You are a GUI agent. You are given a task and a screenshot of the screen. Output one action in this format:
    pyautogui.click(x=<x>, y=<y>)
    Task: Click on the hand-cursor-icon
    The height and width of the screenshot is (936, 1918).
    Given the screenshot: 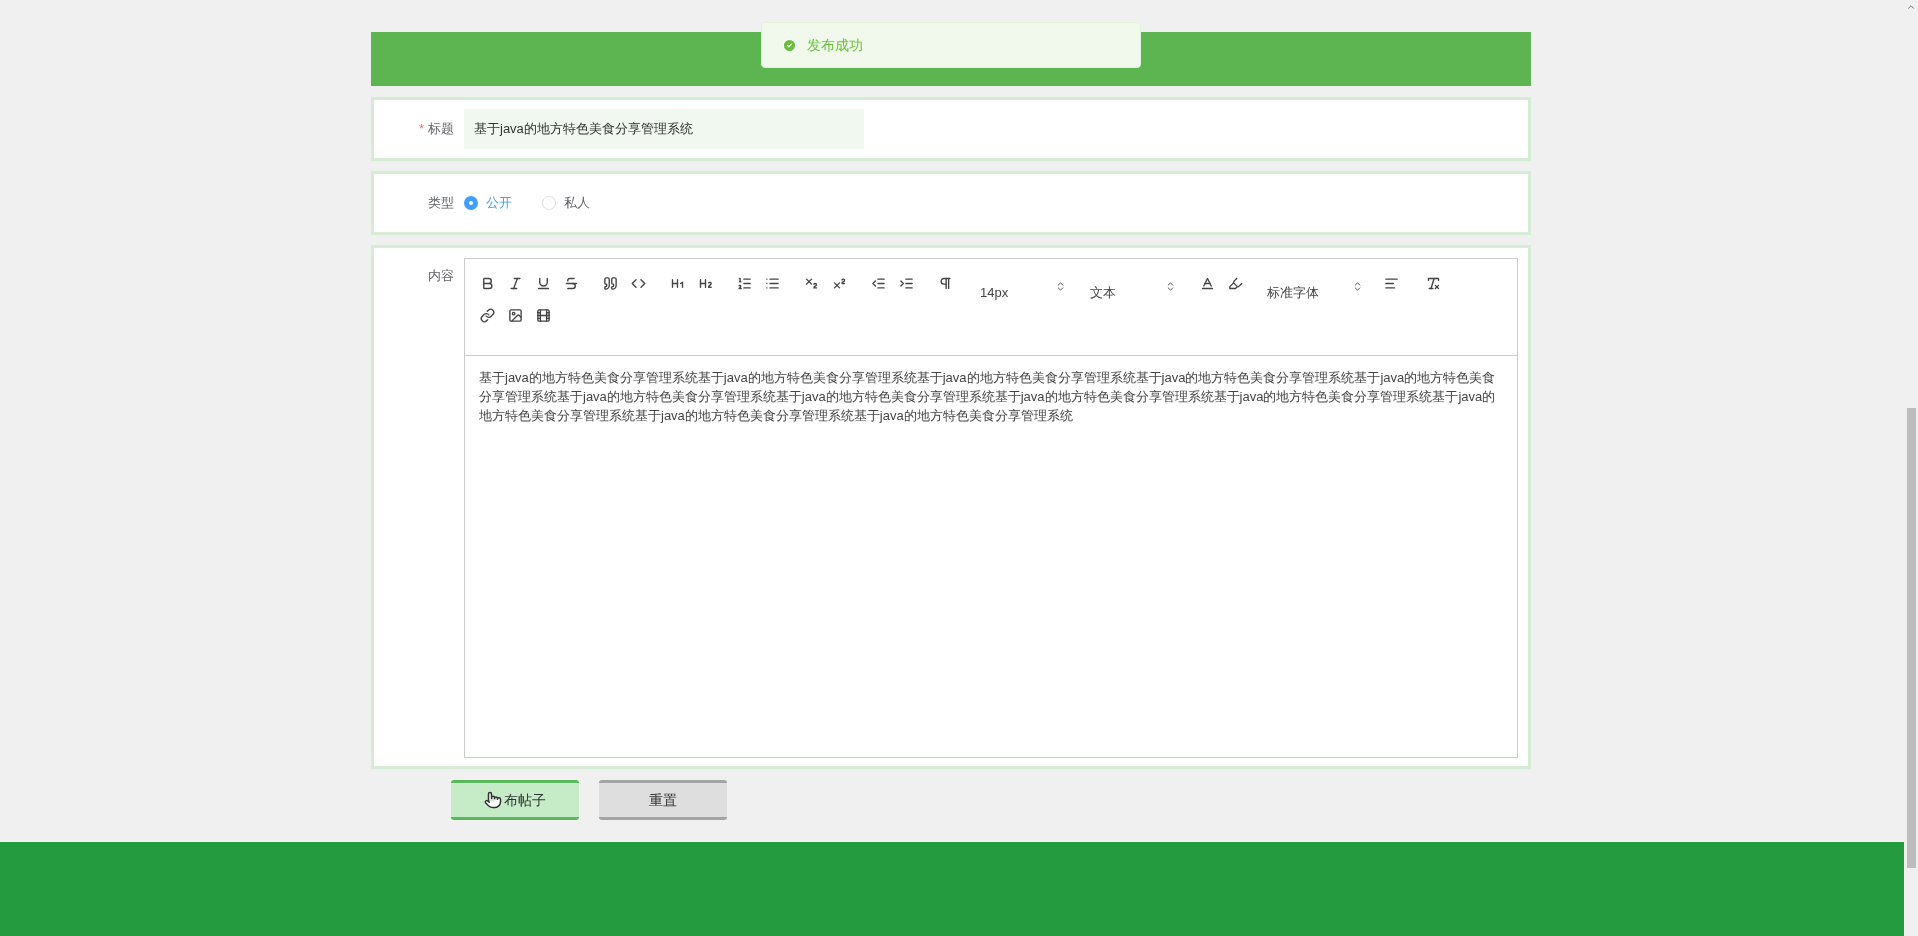 What is the action you would take?
    pyautogui.click(x=493, y=800)
    